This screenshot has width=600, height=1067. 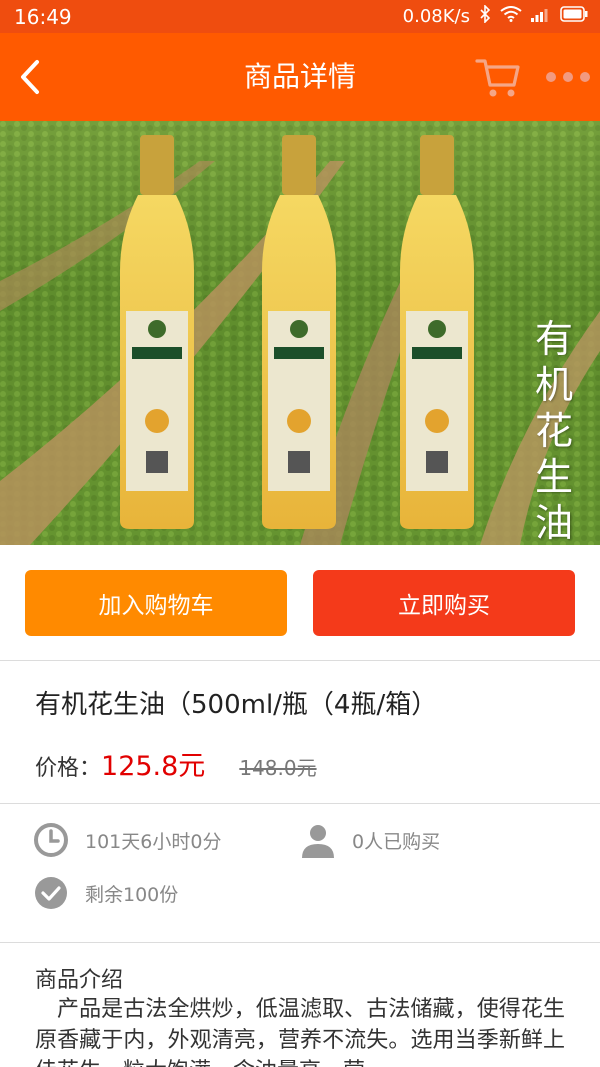 I want to click on add-to-cart-button: 加入购物车, so click(x=156, y=603).